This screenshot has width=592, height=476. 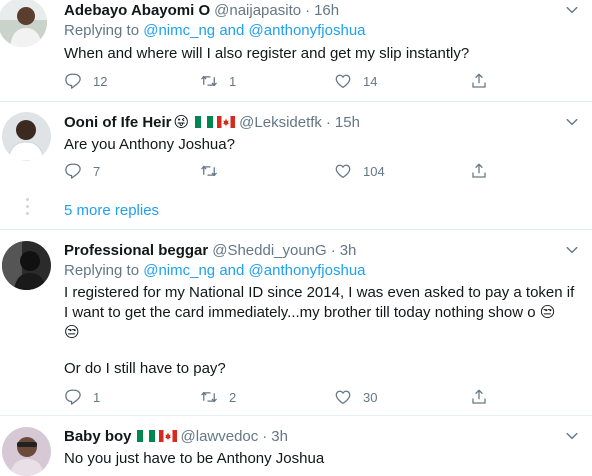 What do you see at coordinates (111, 210) in the screenshot?
I see `show-more-replies-link: 5 more replies` at bounding box center [111, 210].